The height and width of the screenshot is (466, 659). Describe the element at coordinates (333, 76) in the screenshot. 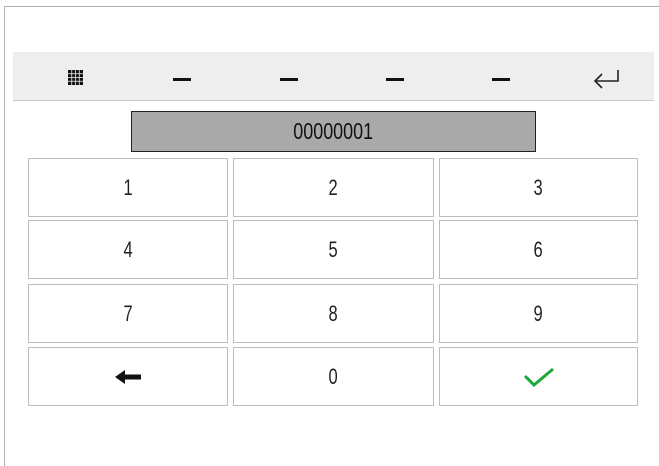

I see `top-toolbar` at that location.